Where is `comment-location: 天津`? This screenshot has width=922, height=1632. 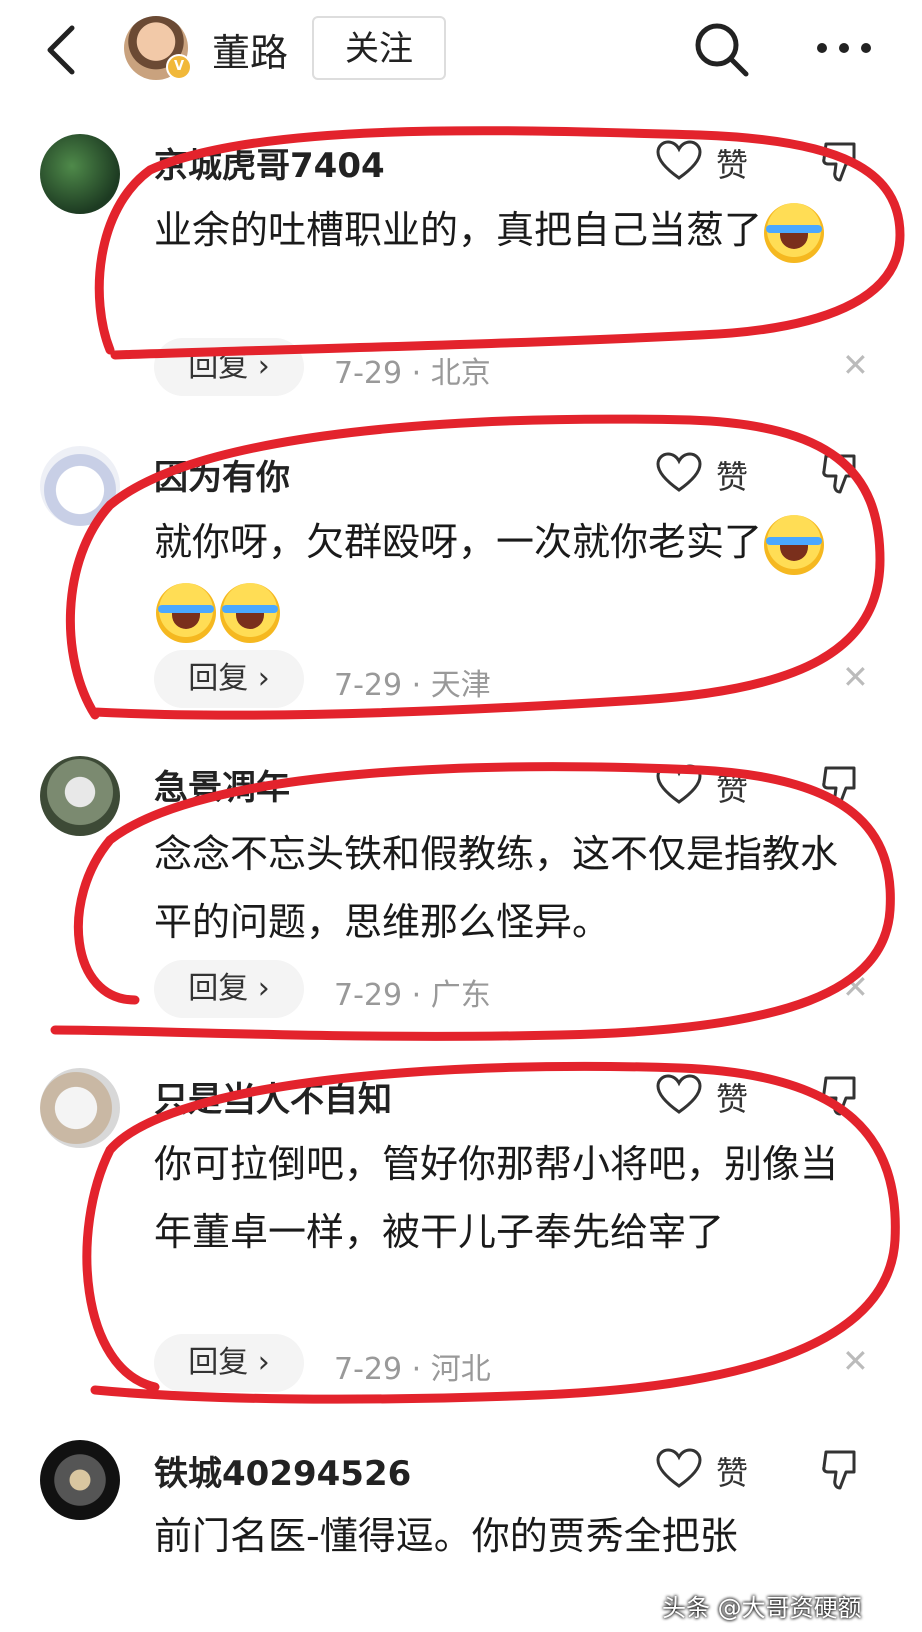 comment-location: 天津 is located at coordinates (460, 685).